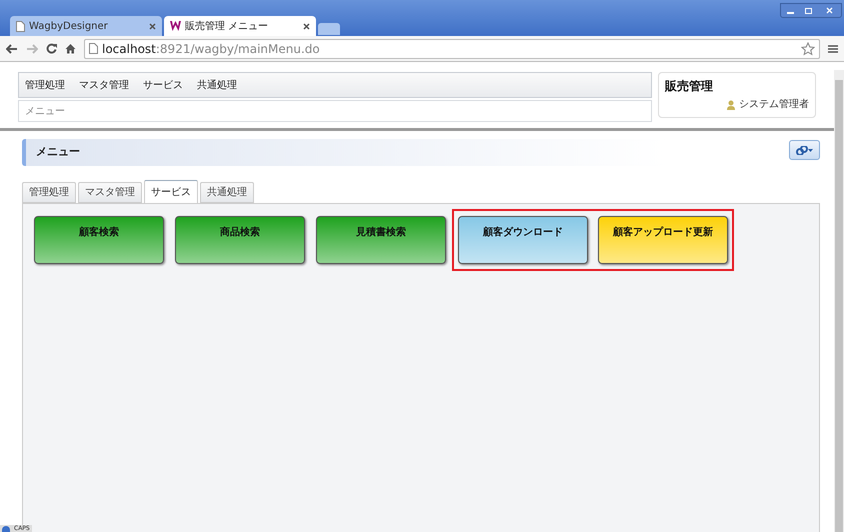 The image size is (844, 532). What do you see at coordinates (110, 192) in the screenshot?
I see `panel-tab: マスタ管理` at bounding box center [110, 192].